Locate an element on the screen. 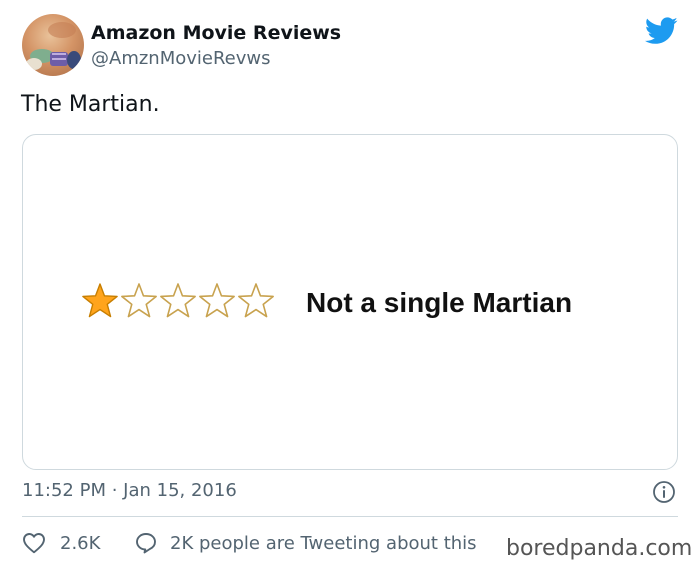  like-count: 2.6K is located at coordinates (80, 543).